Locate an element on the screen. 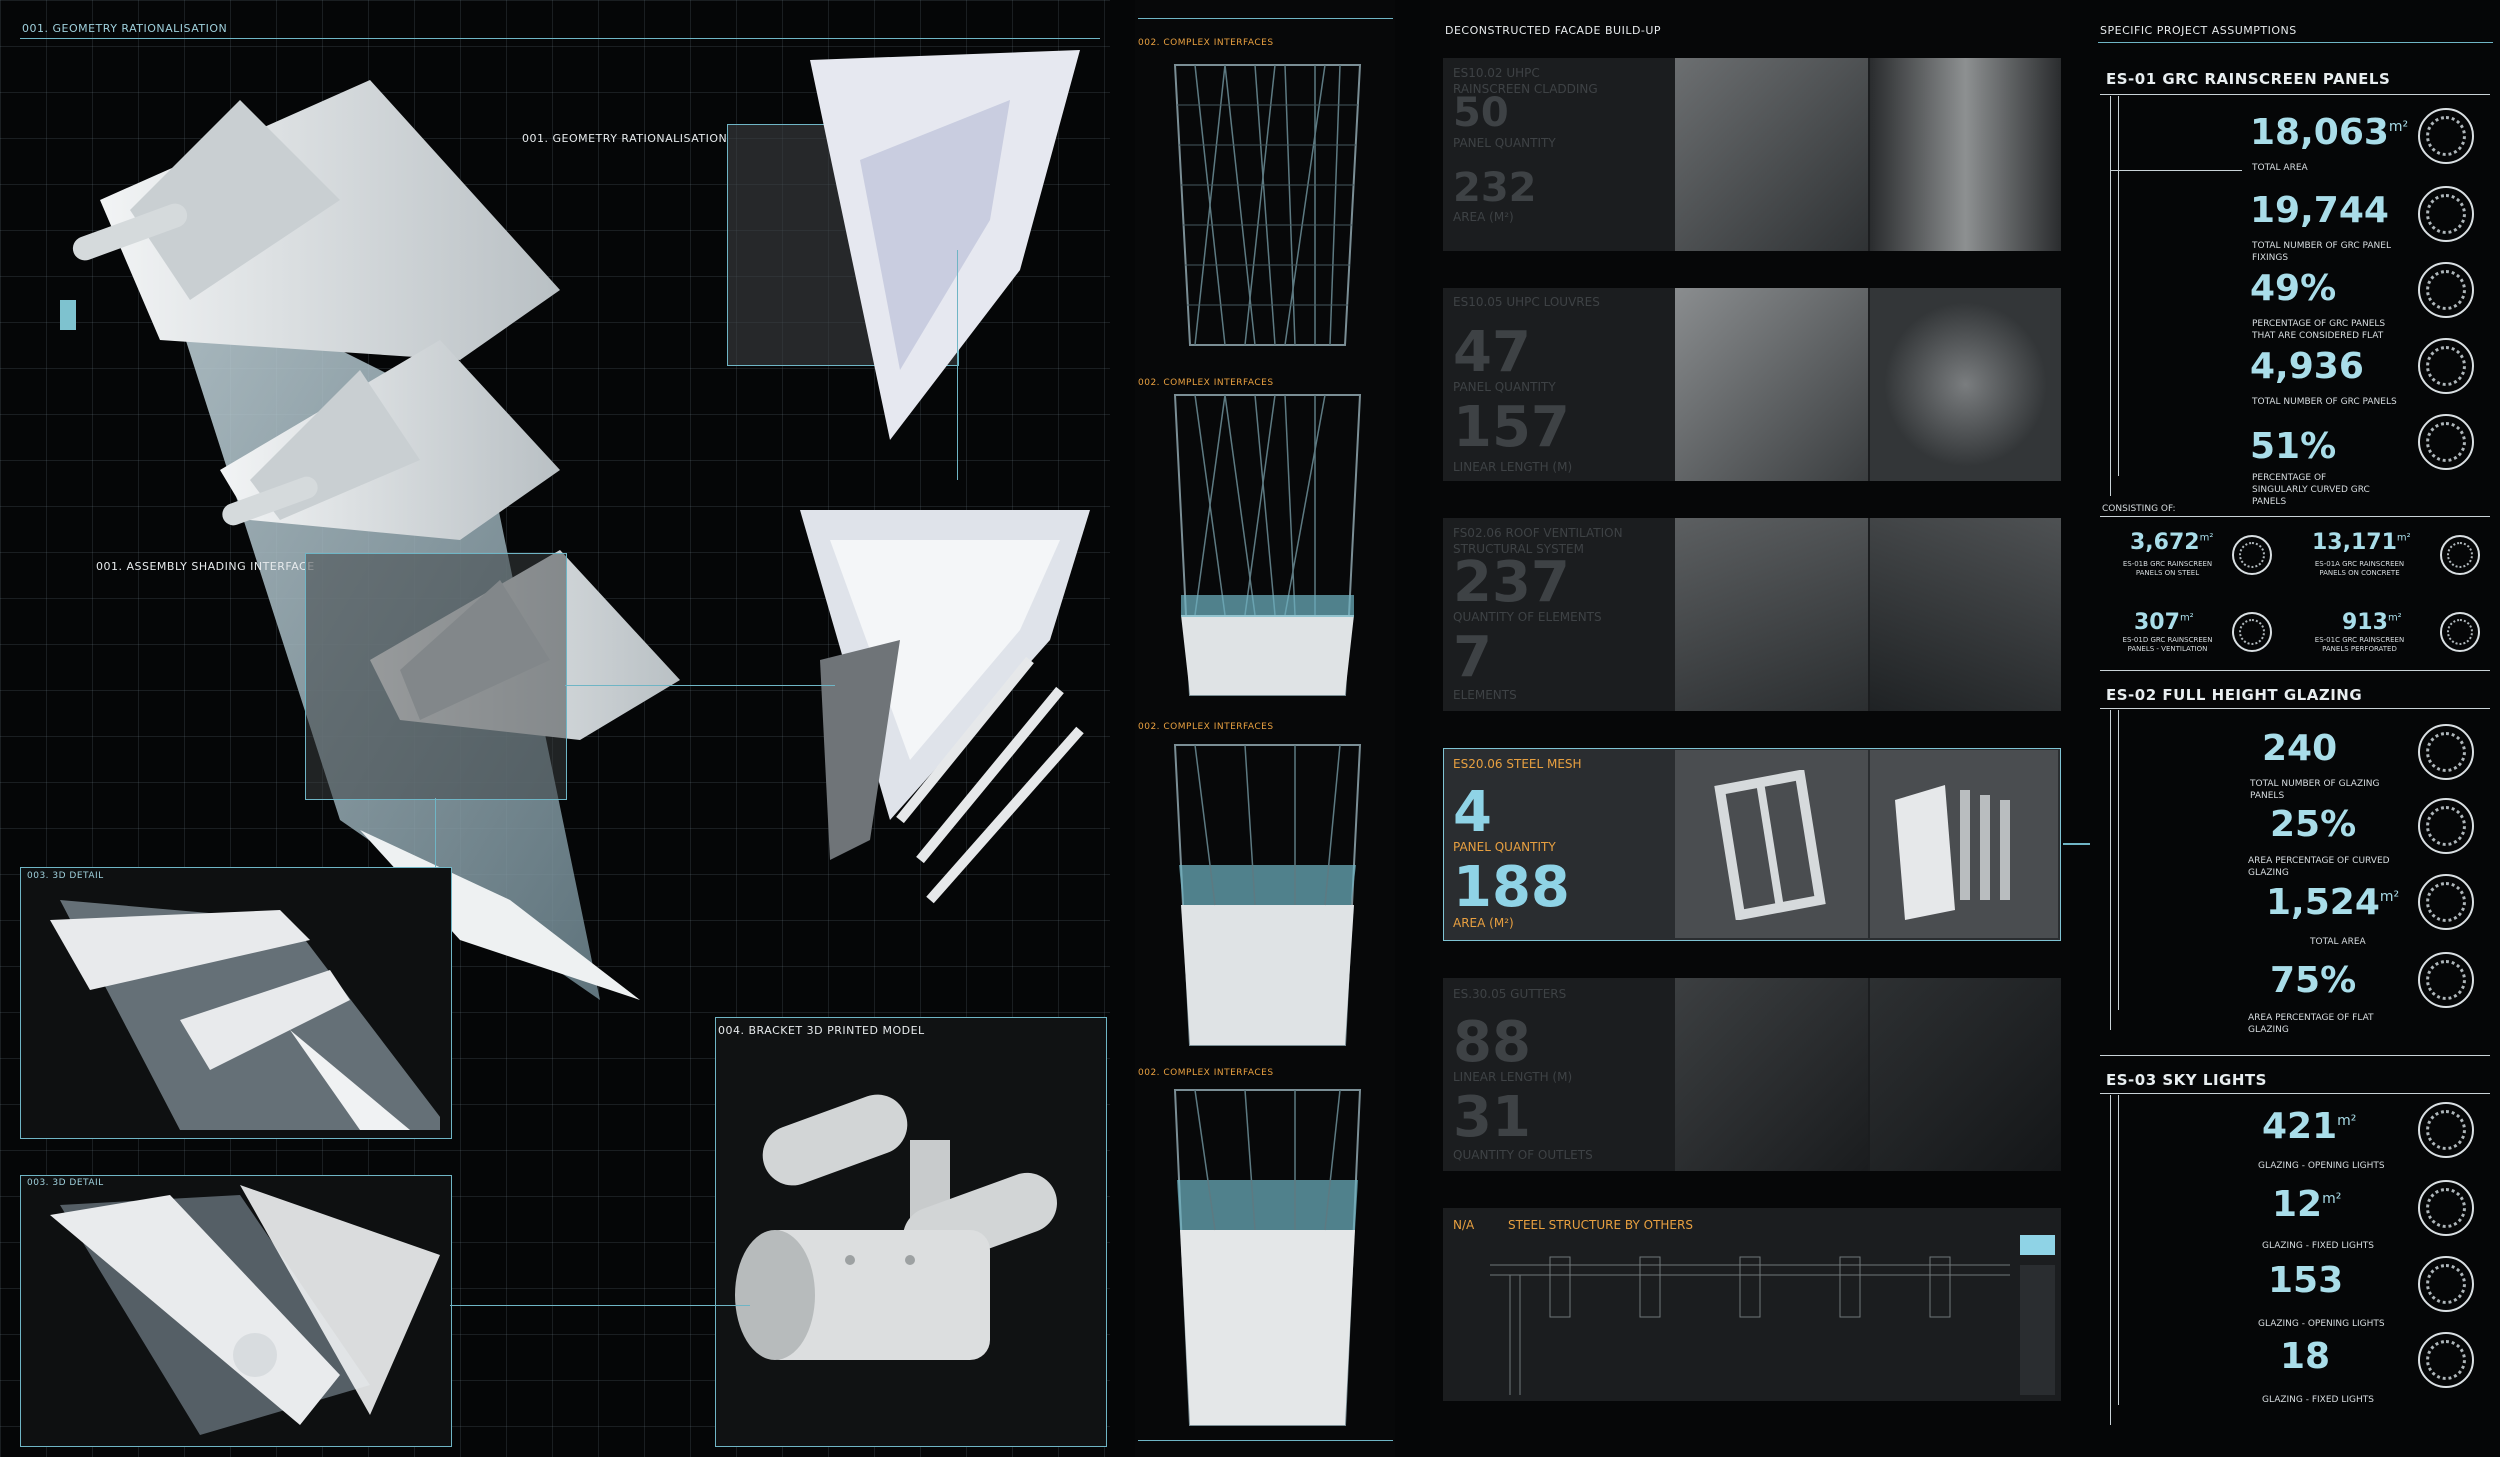  es01-flat-pct: 49% is located at coordinates (2293, 288).